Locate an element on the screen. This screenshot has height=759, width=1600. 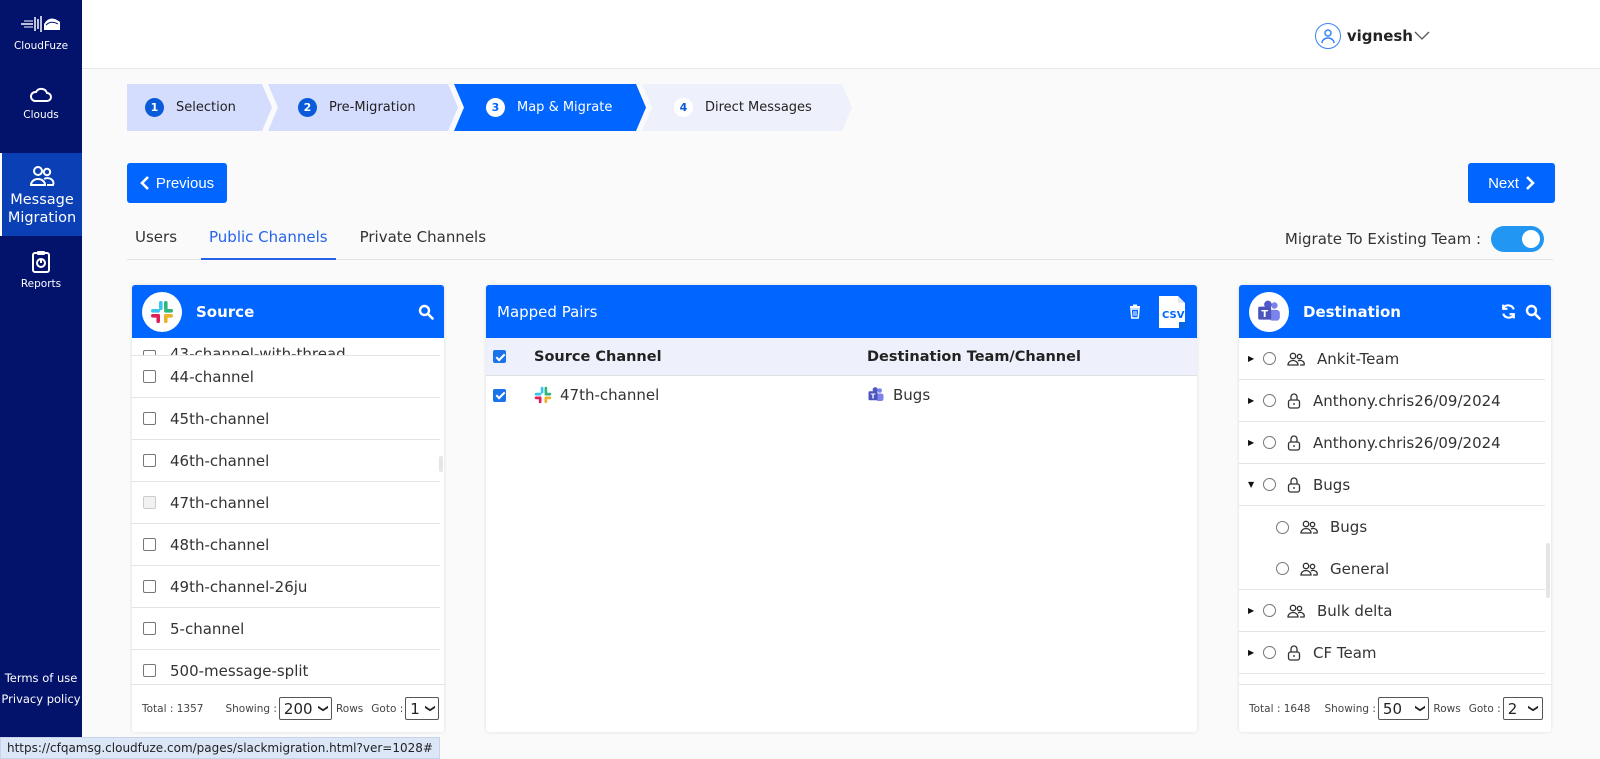
team-name: Anthony.chris26/09/2024 is located at coordinates (1407, 400).